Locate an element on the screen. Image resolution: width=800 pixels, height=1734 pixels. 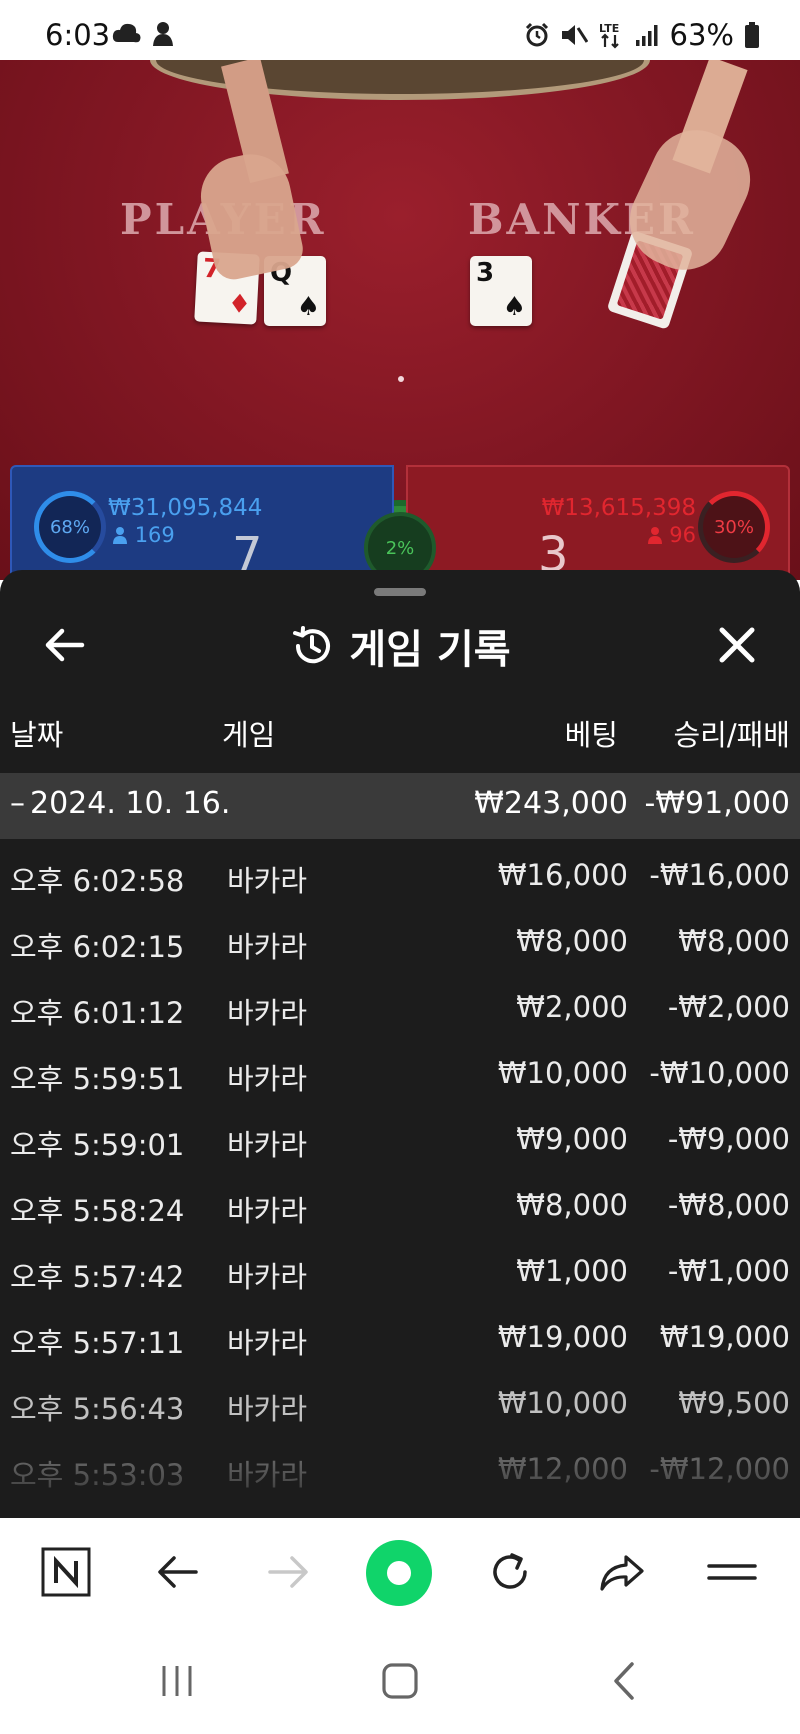
banker-percent-ring: 30% is located at coordinates (734, 527).